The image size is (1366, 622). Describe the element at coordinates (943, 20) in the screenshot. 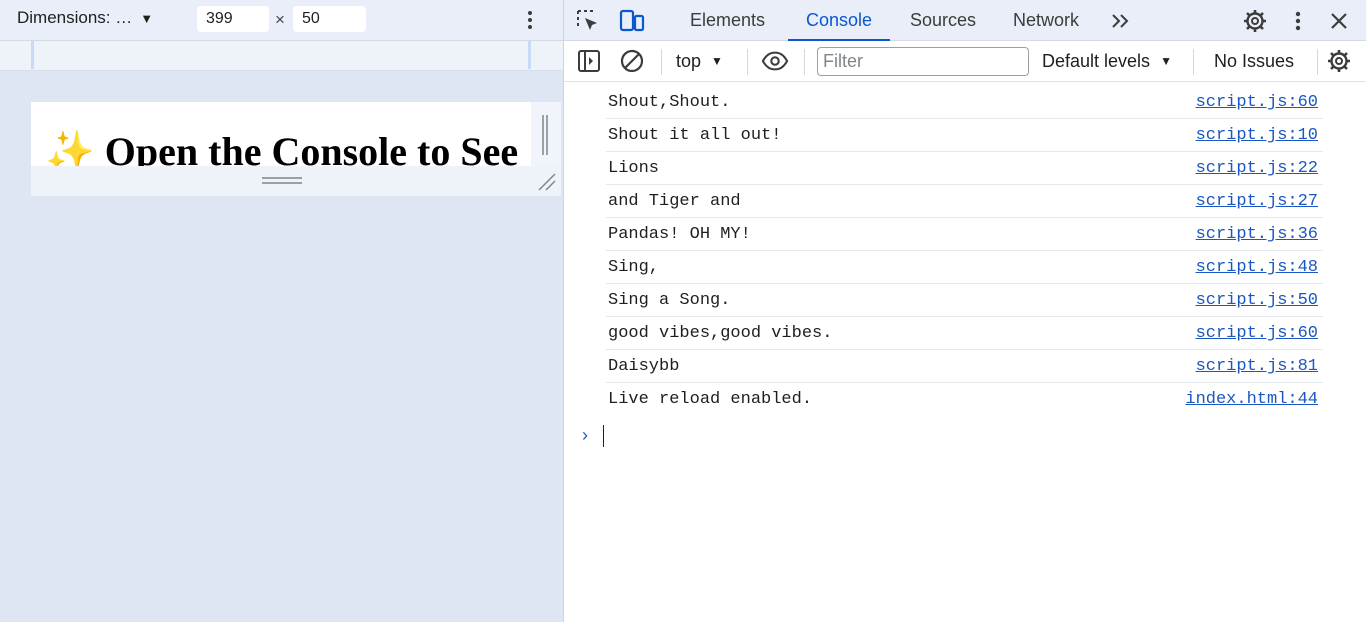

I see `tab-sources: Sources` at that location.